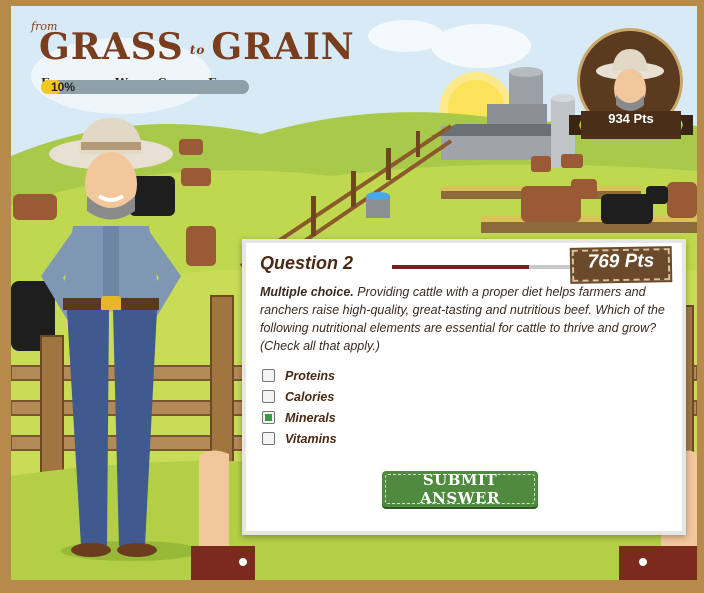  Describe the element at coordinates (197, 50) in the screenshot. I see `logo-title-to: to` at that location.